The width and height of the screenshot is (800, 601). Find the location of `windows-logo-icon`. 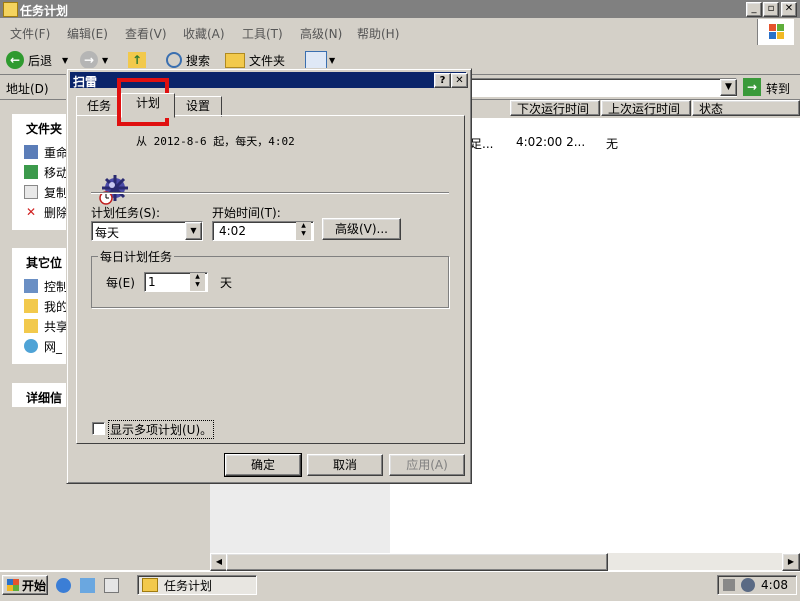

windows-logo-icon is located at coordinates (775, 32).